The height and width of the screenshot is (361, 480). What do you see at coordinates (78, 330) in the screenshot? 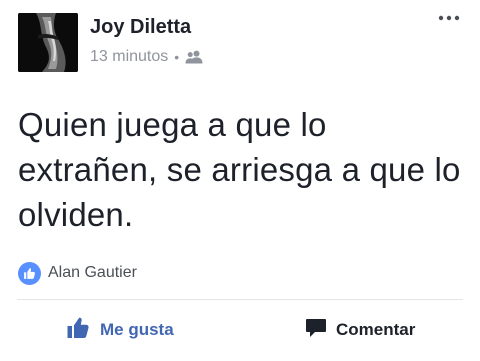
I see `thumbs-up-icon` at bounding box center [78, 330].